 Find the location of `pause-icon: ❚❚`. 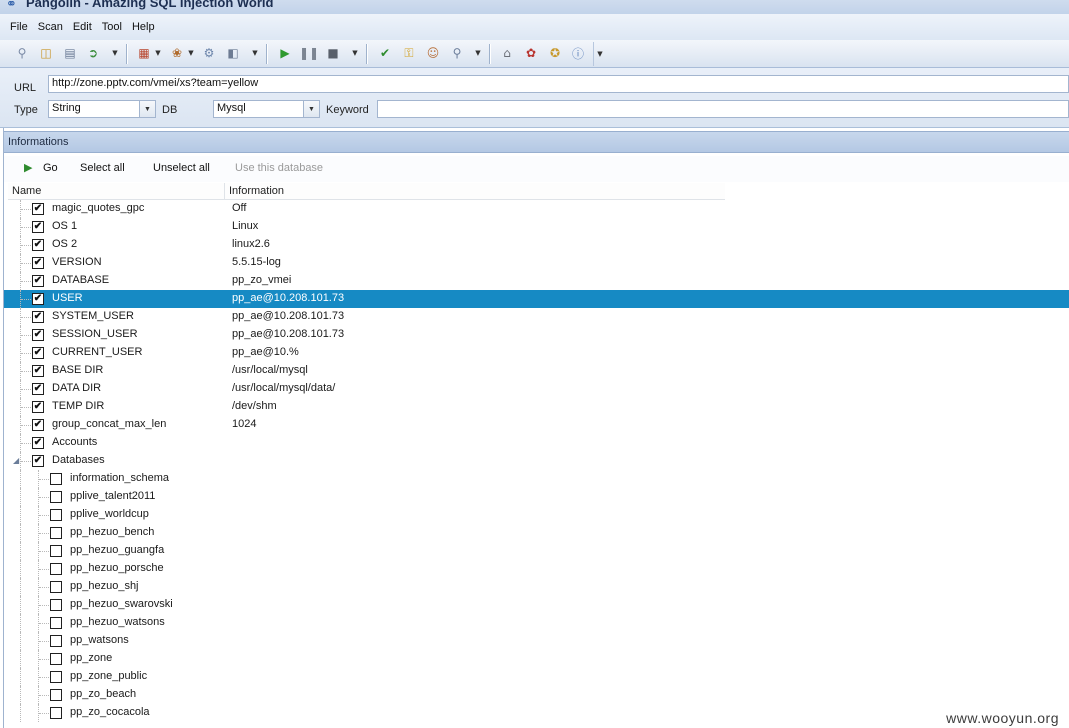

pause-icon: ❚❚ is located at coordinates (309, 53).